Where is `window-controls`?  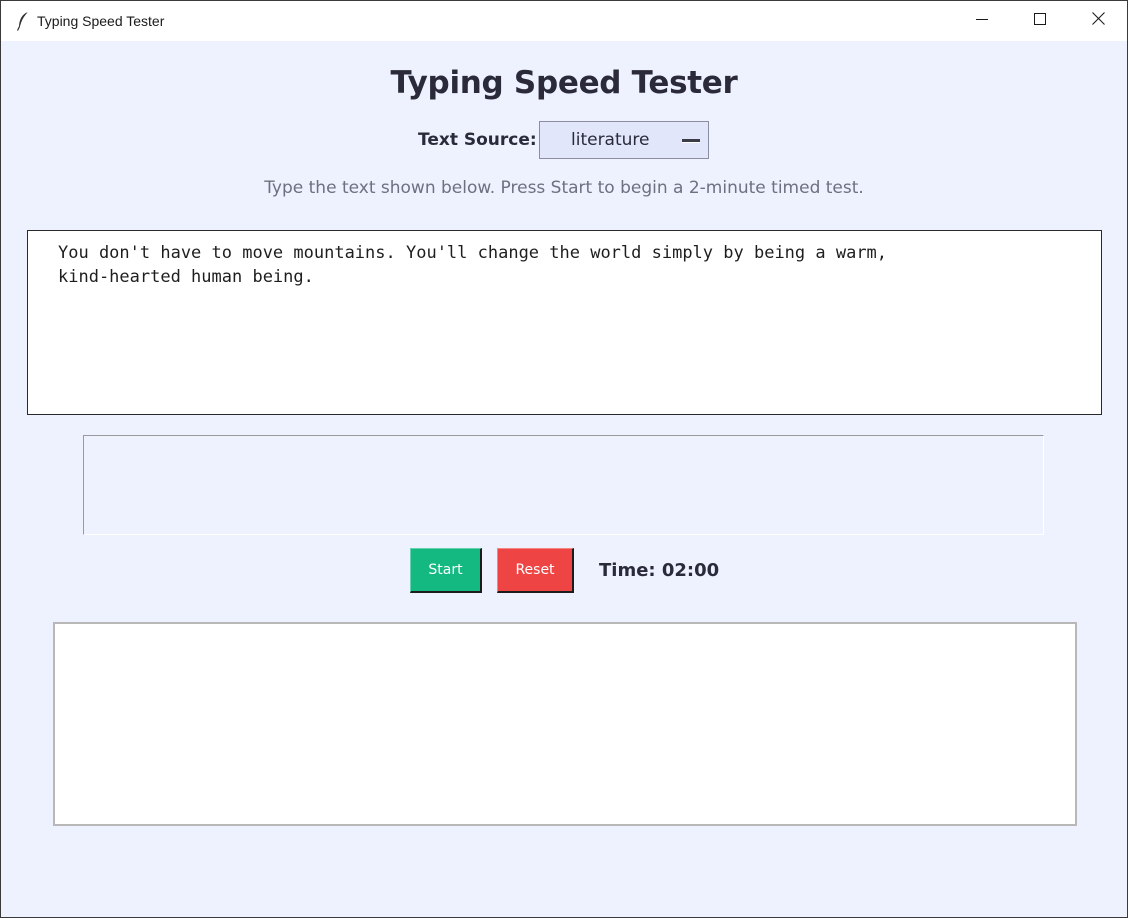
window-controls is located at coordinates (1040, 21).